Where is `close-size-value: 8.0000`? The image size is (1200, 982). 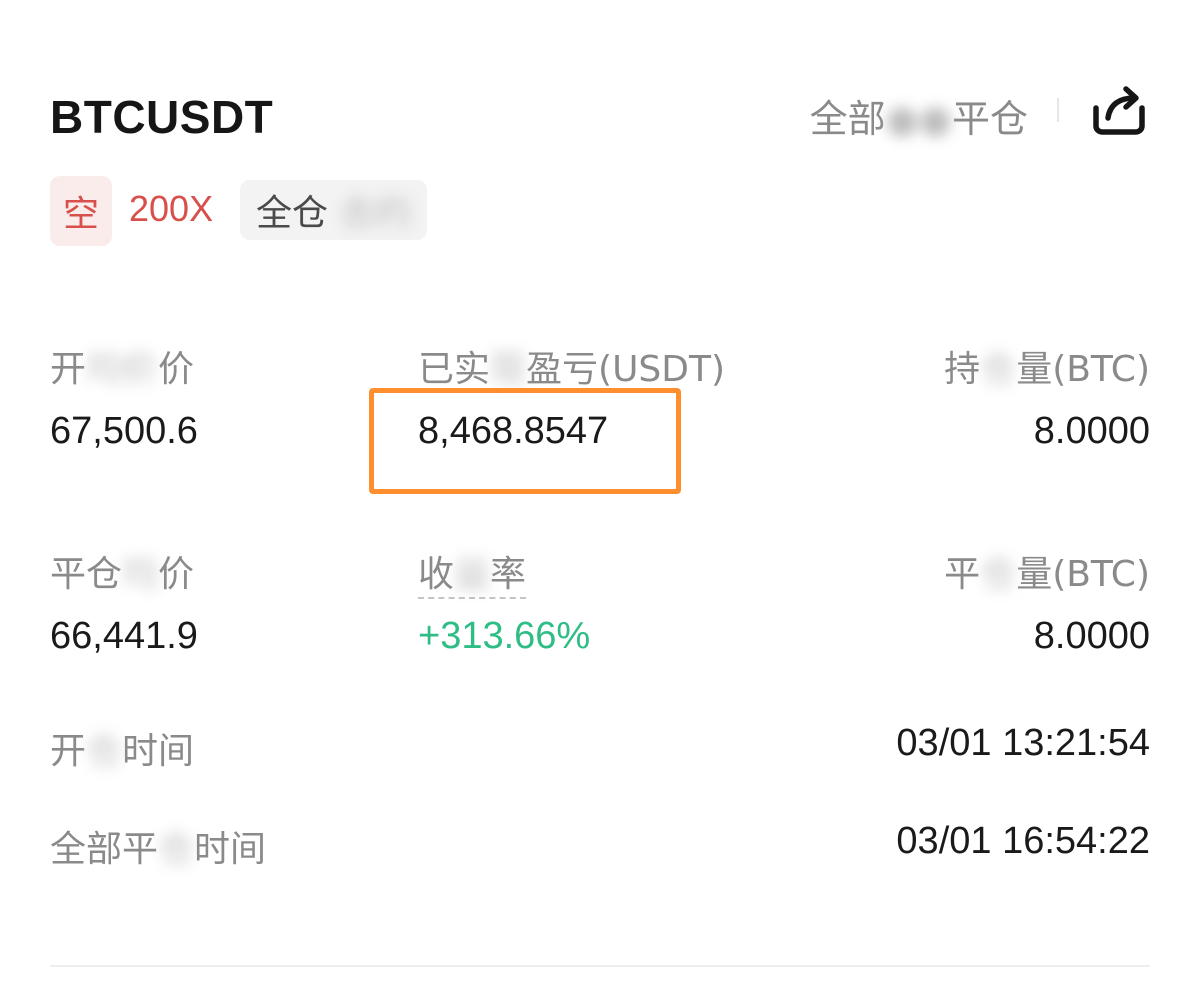 close-size-value: 8.0000 is located at coordinates (1091, 636).